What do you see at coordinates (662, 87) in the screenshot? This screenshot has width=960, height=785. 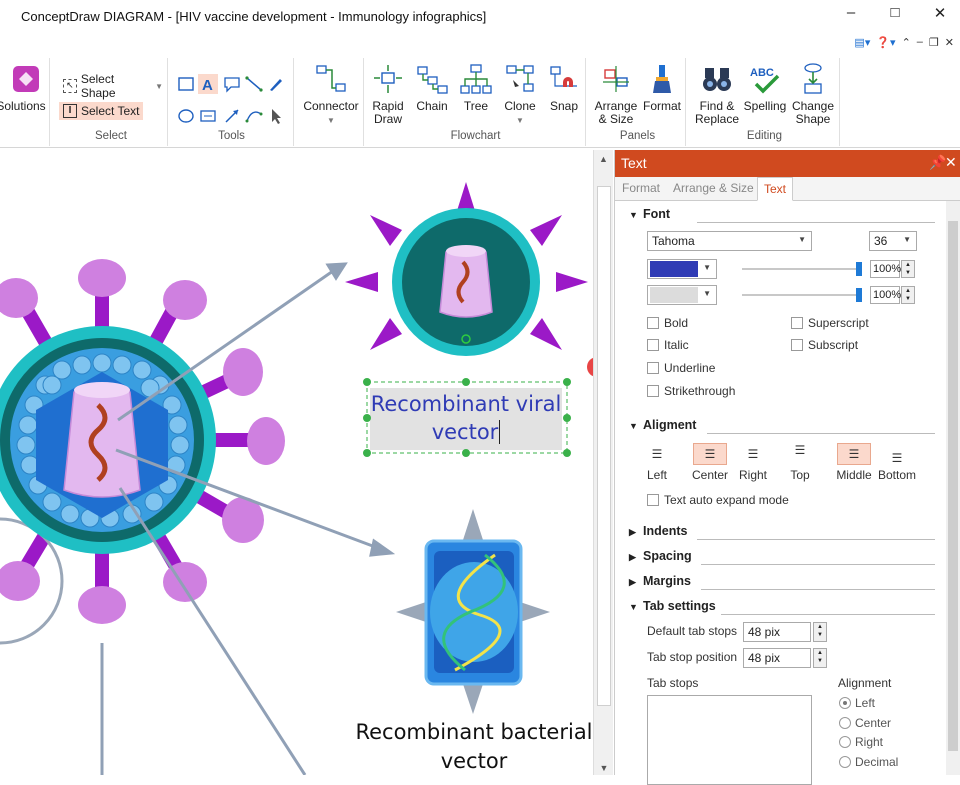 I see `format-button: Format` at bounding box center [662, 87].